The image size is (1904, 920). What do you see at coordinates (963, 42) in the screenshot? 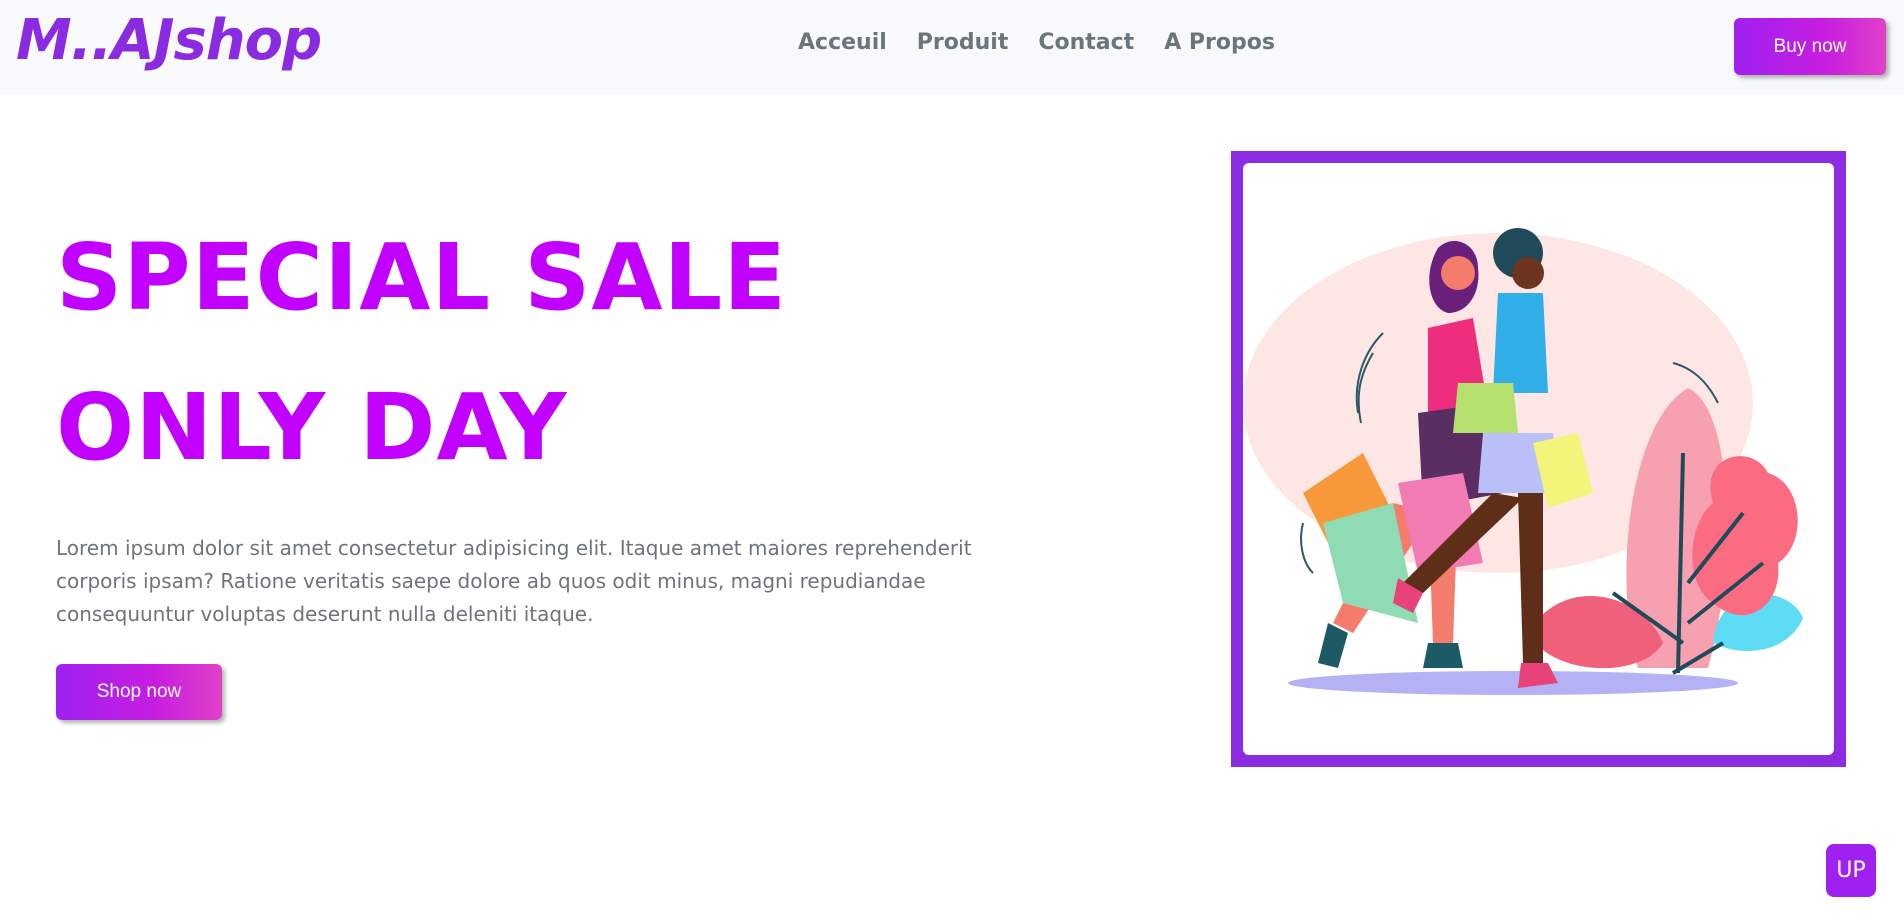
I see `nav-link-produit: Produit` at bounding box center [963, 42].